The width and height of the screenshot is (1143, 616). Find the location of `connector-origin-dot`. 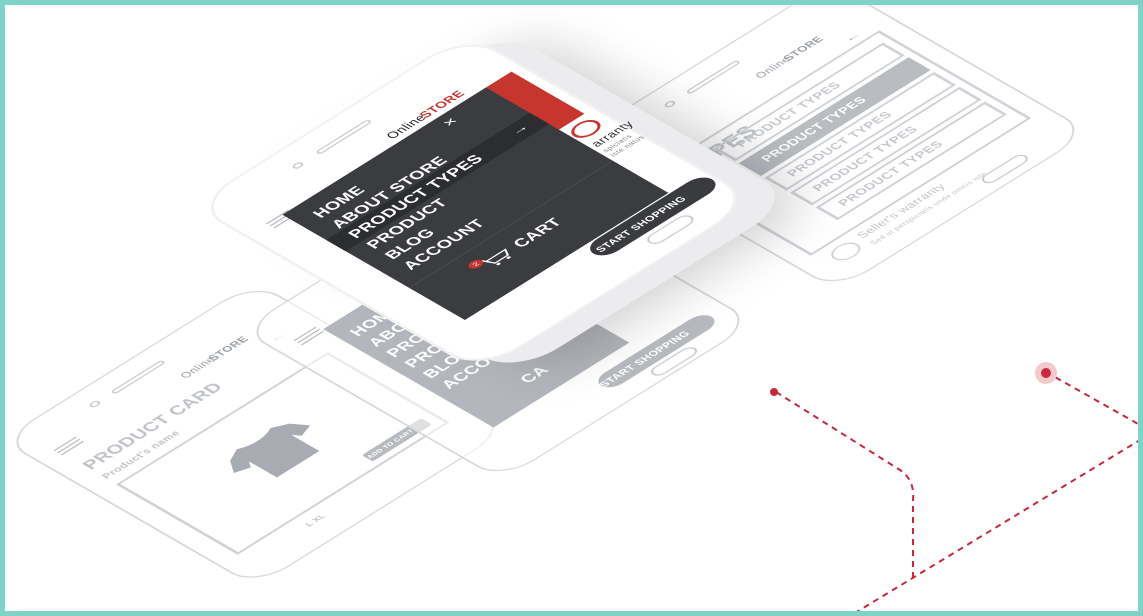

connector-origin-dot is located at coordinates (774, 392).